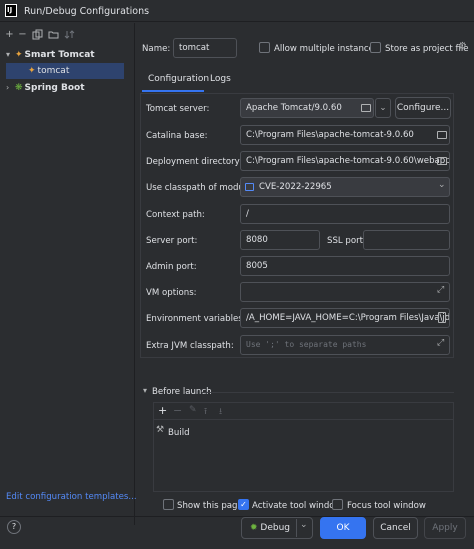 The height and width of the screenshot is (549, 474). What do you see at coordinates (171, 293) in the screenshot?
I see `vm-options-label: VM options:` at bounding box center [171, 293].